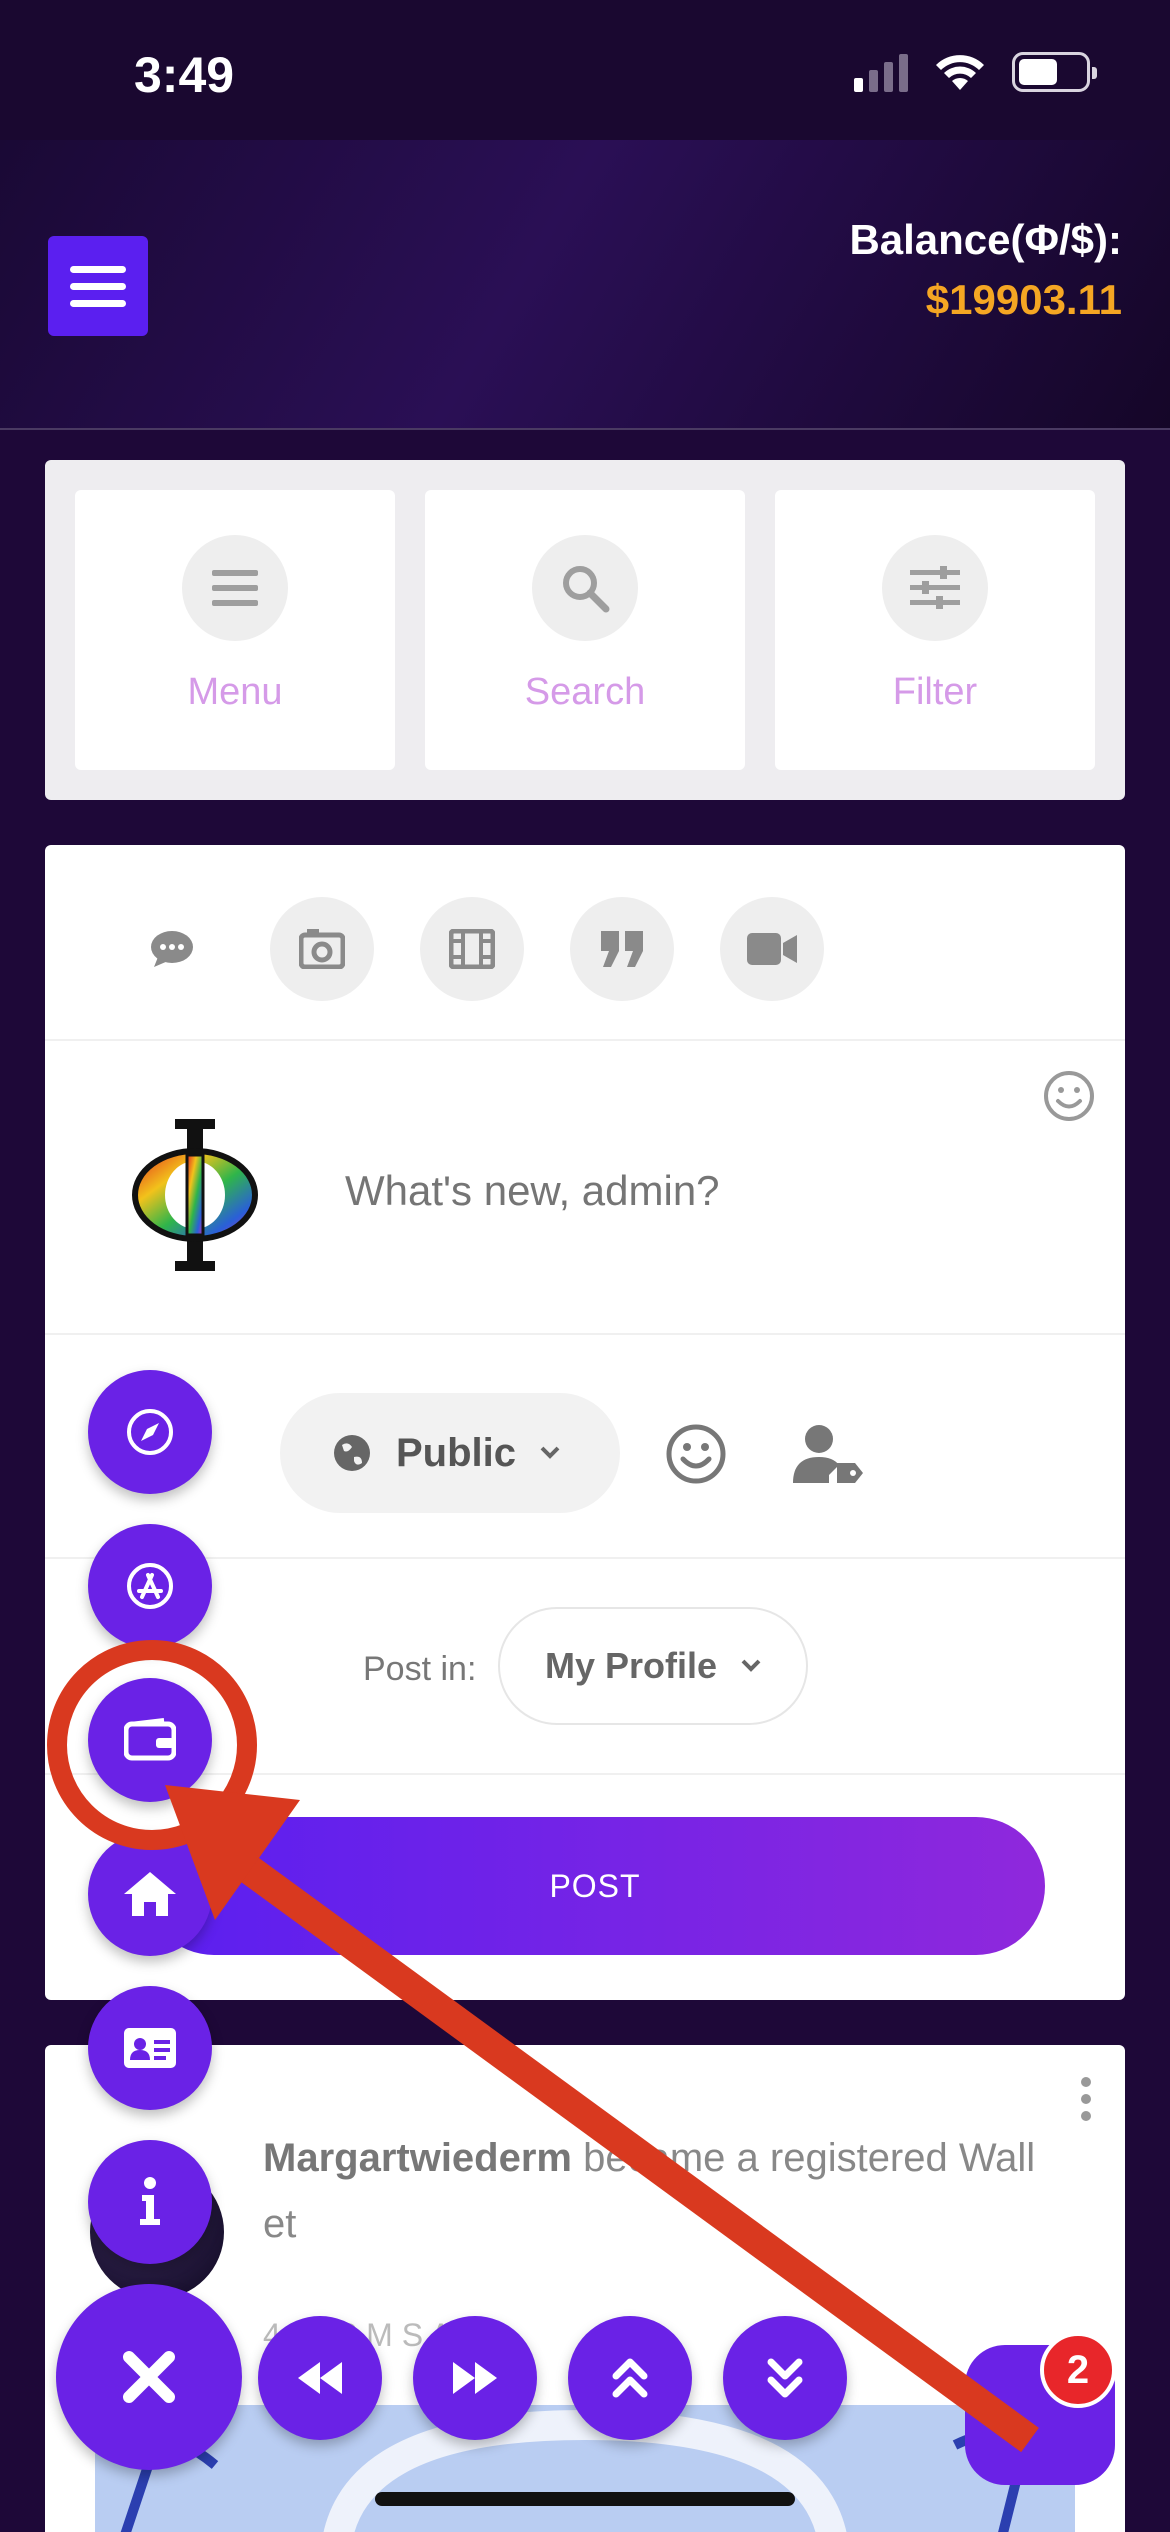 This screenshot has width=1170, height=2532. I want to click on post-type-photo-button, so click(322, 949).